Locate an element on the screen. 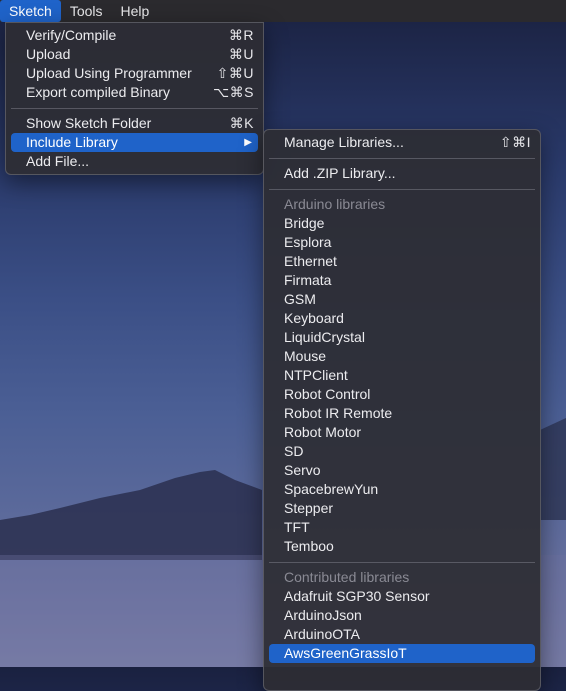  library-item: Adafruit SGP30 Sensor is located at coordinates (402, 596).